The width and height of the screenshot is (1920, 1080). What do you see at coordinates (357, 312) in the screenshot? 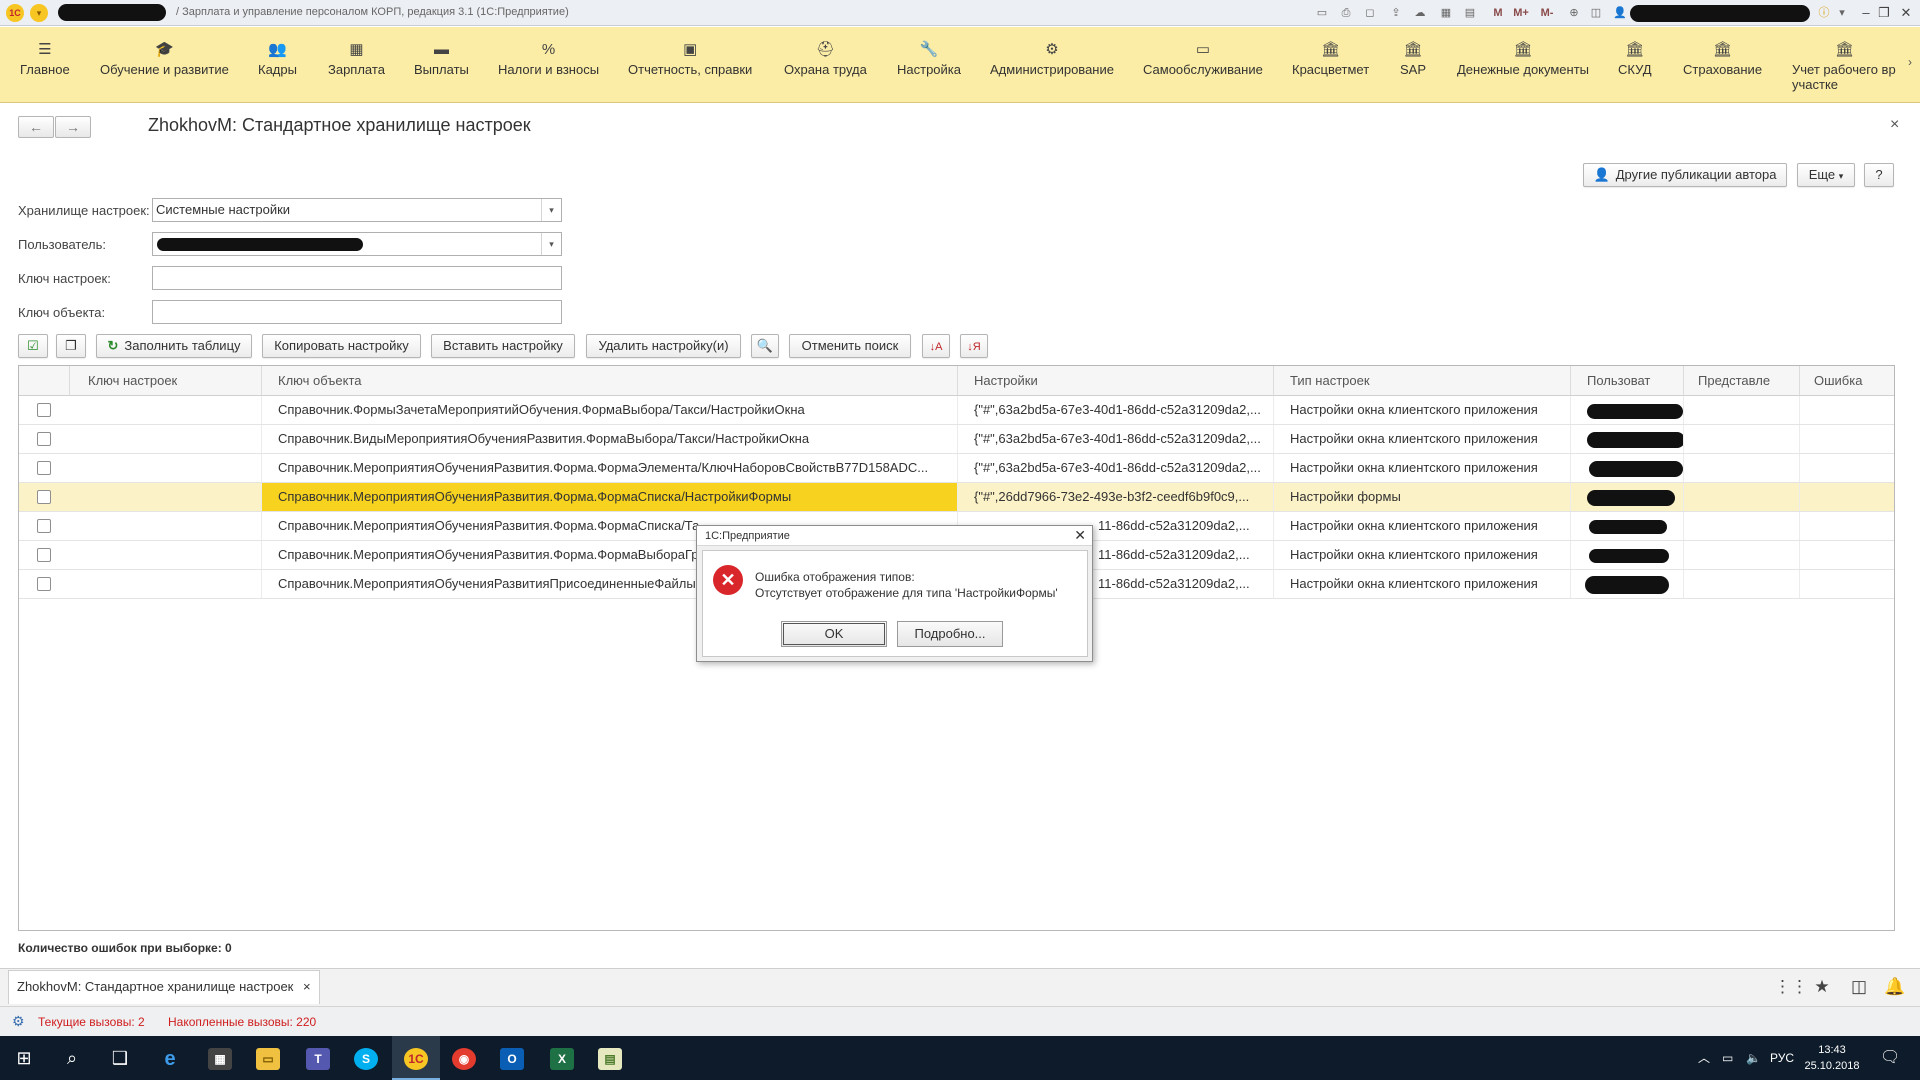
I see `object-key-field` at bounding box center [357, 312].